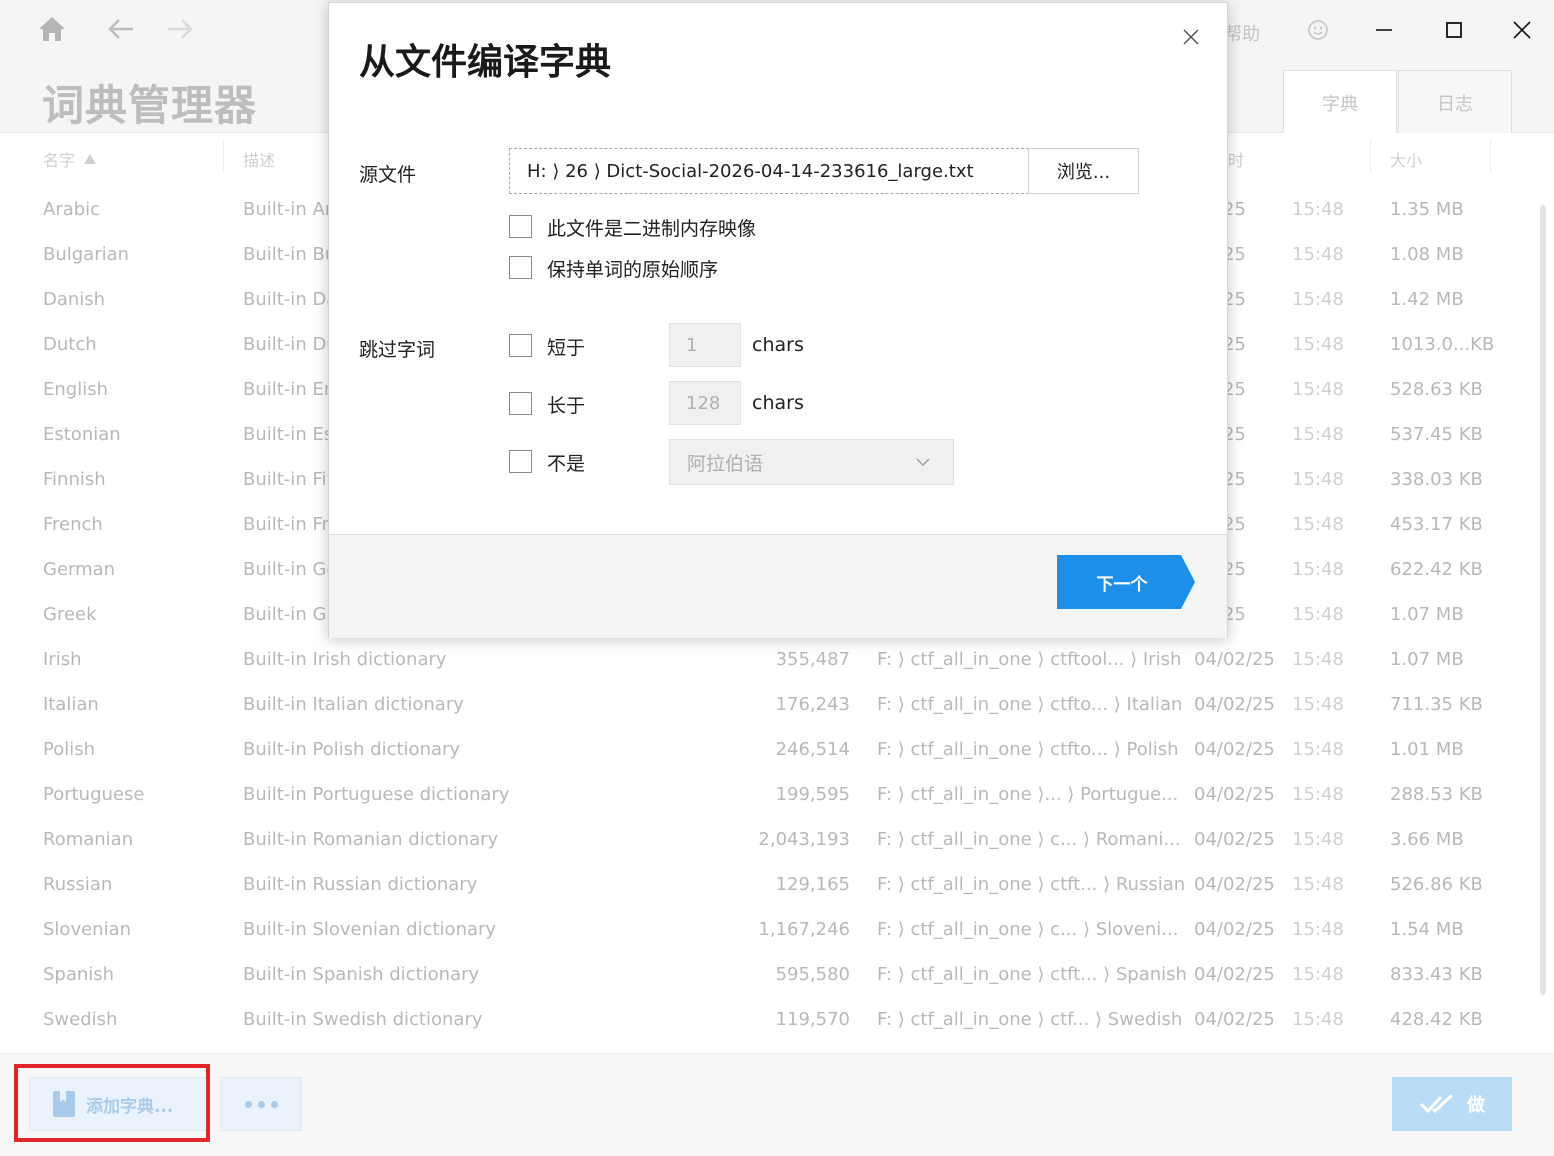  Describe the element at coordinates (1427, 209) in the screenshot. I see `cell-size: 1.35 MB` at that location.